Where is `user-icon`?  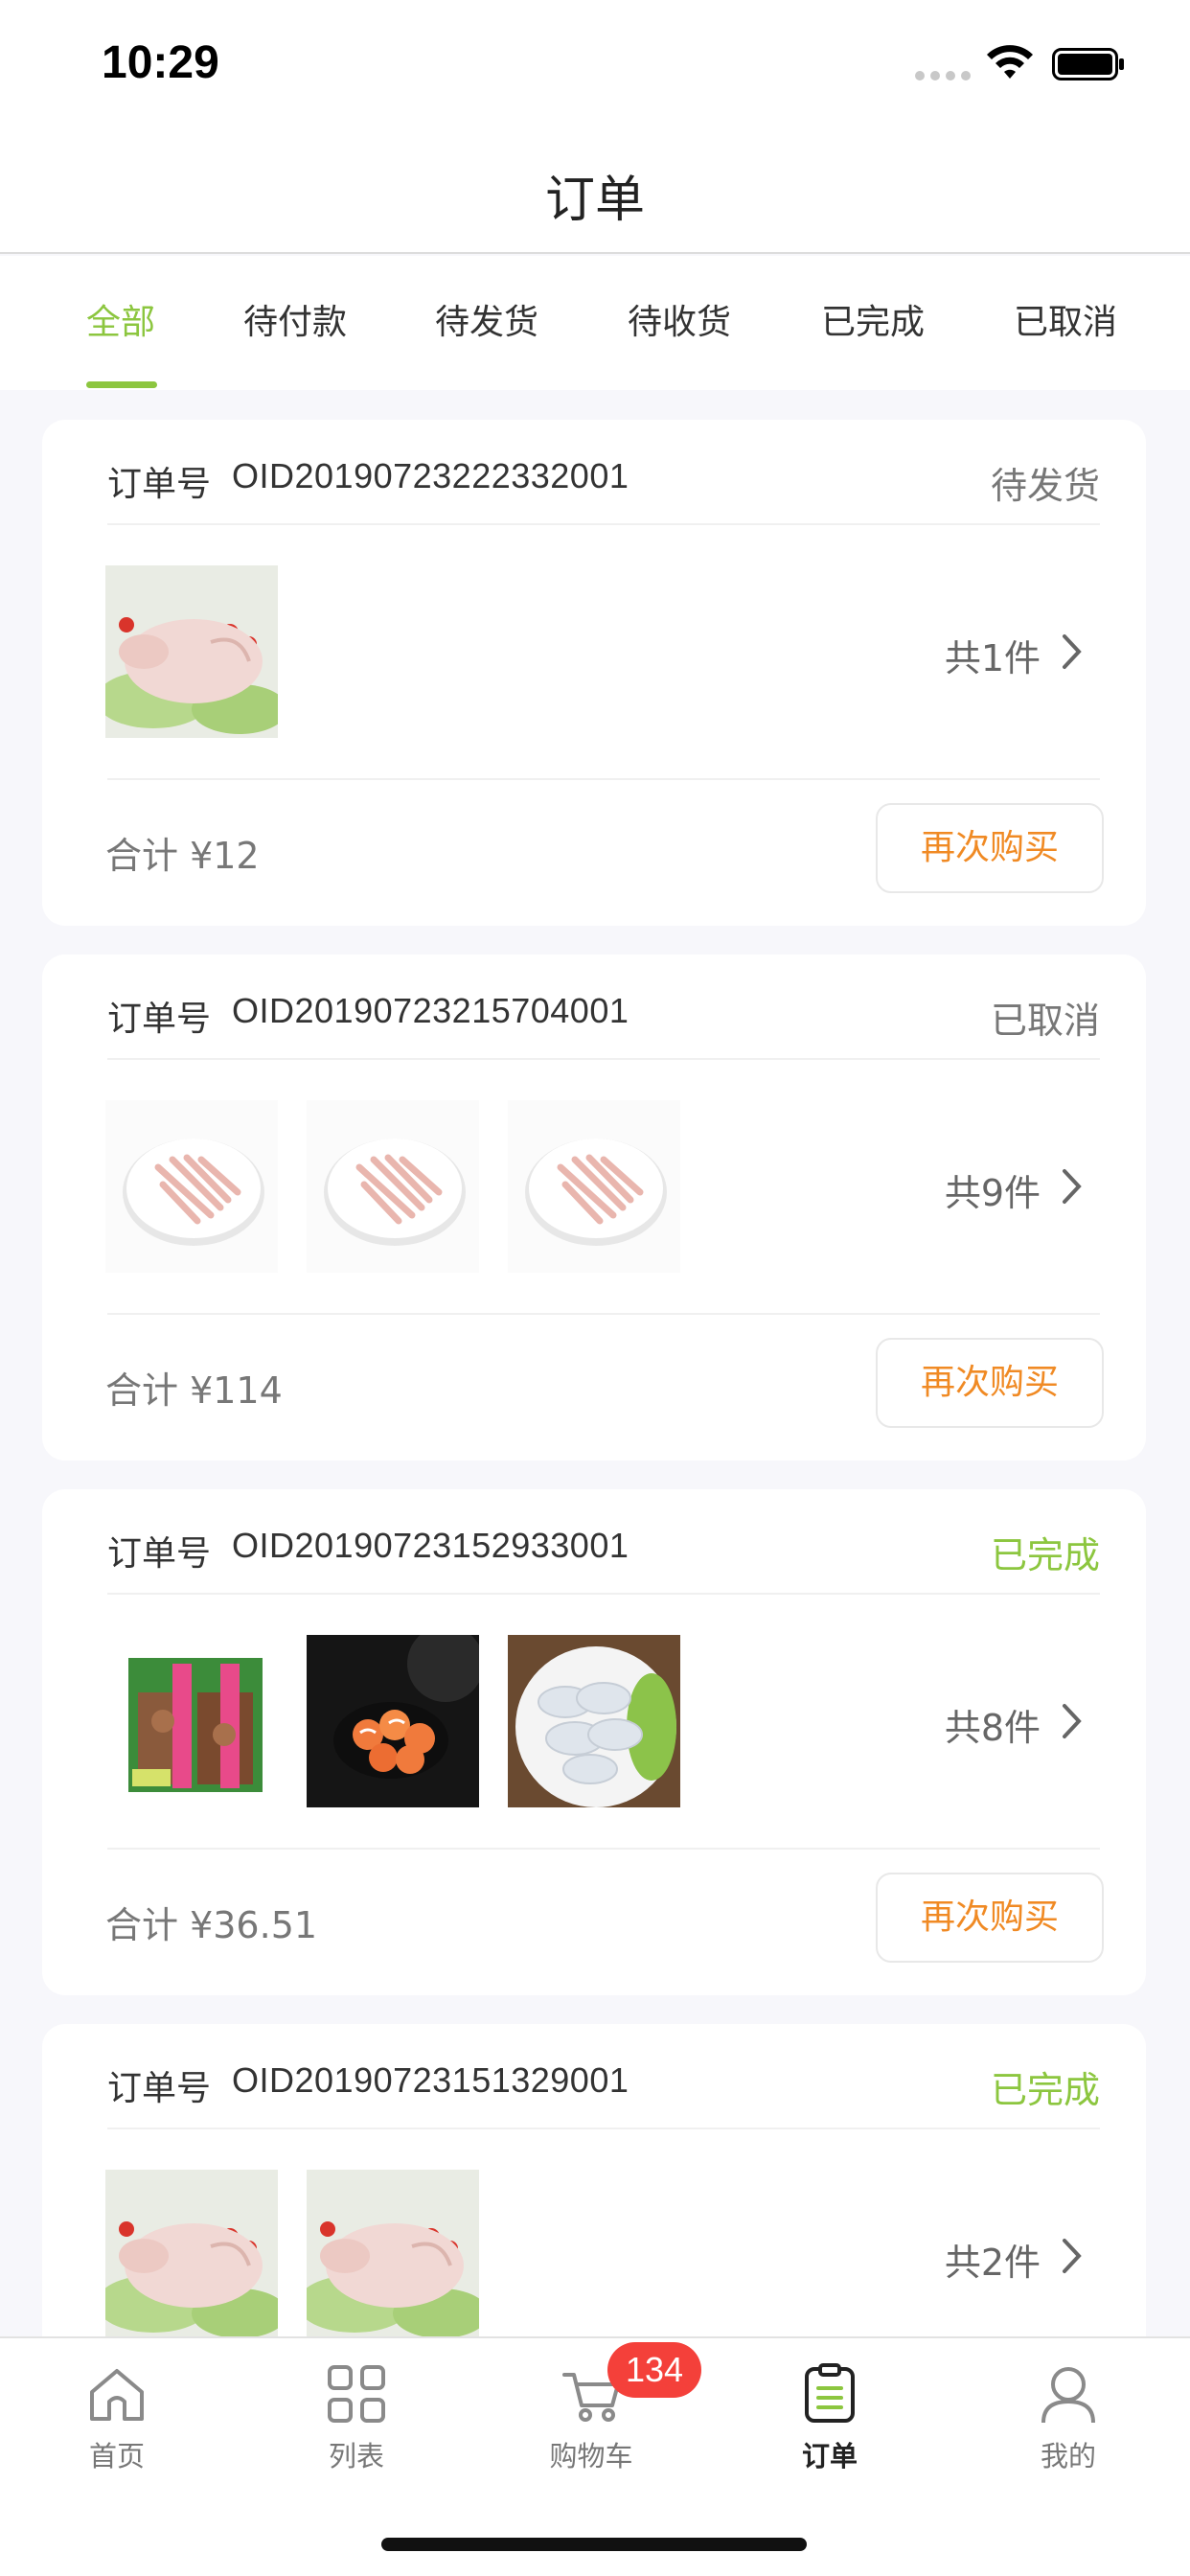
user-icon is located at coordinates (1068, 2395).